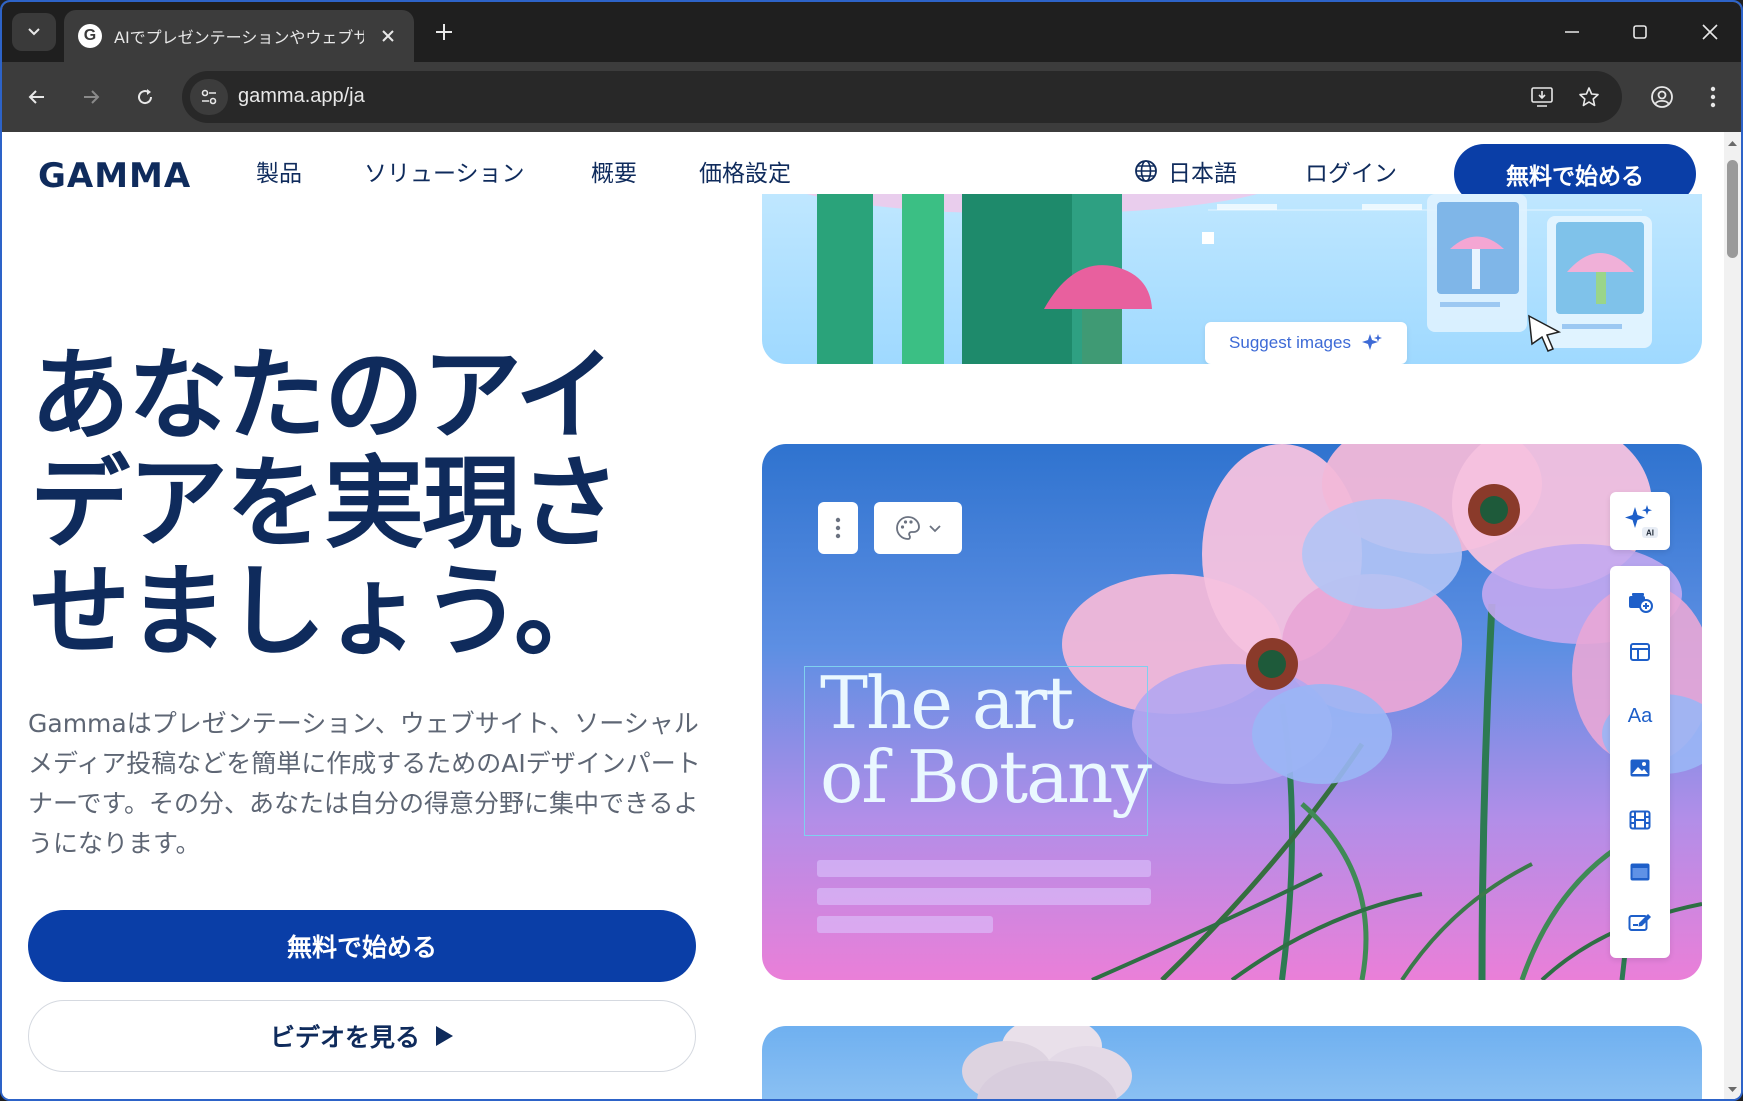  What do you see at coordinates (1047, 1062) in the screenshot?
I see `cloud-illustration` at bounding box center [1047, 1062].